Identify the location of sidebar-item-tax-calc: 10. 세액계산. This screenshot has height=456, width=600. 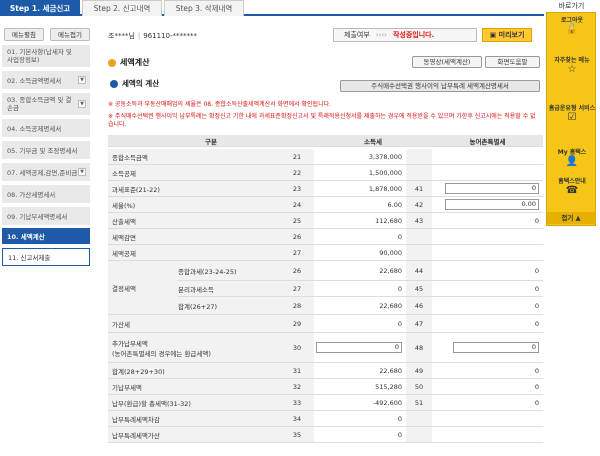
(46, 237).